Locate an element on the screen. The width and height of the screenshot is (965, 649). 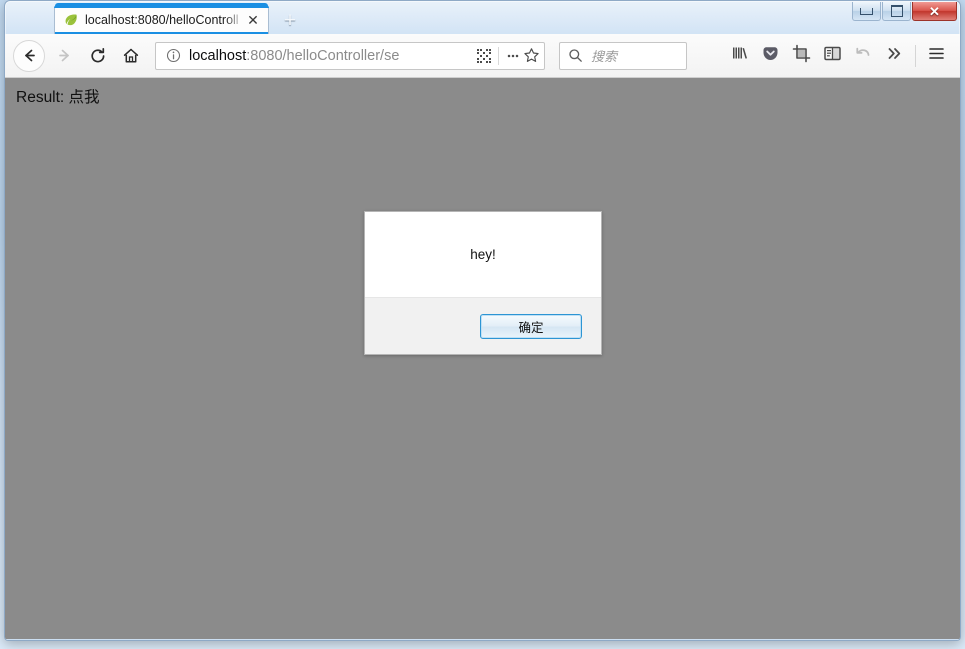
url-path: :8080/helloController/se is located at coordinates (323, 55).